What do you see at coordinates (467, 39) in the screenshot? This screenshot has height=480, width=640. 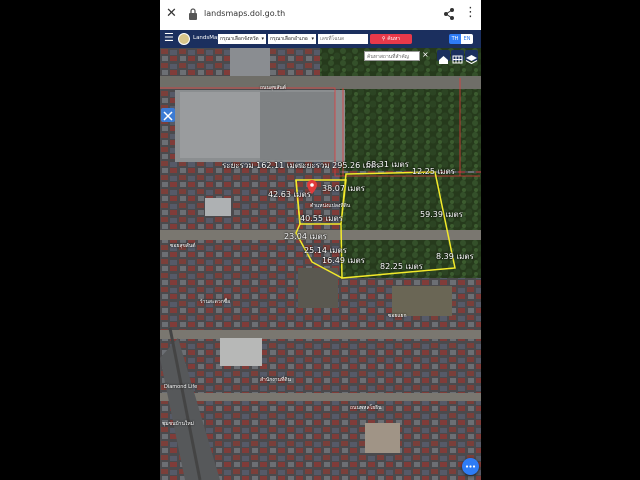 I see `lang-en-button: EN` at bounding box center [467, 39].